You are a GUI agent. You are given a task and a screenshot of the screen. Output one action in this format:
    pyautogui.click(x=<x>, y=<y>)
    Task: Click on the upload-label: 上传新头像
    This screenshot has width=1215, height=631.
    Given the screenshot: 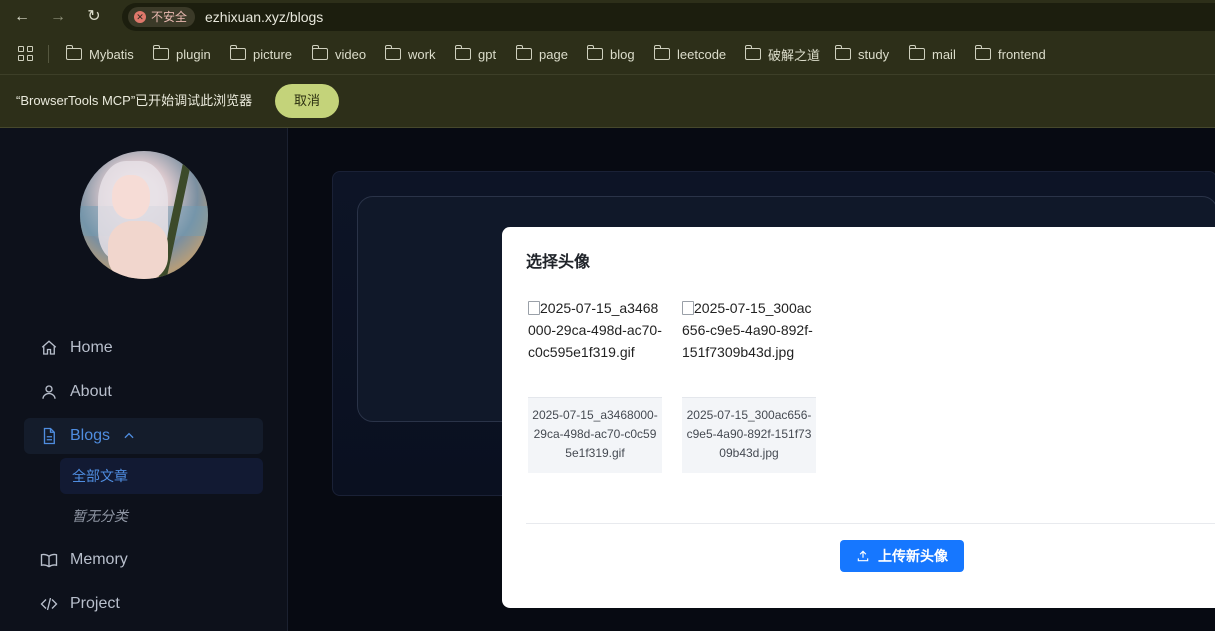 What is the action you would take?
    pyautogui.click(x=913, y=556)
    